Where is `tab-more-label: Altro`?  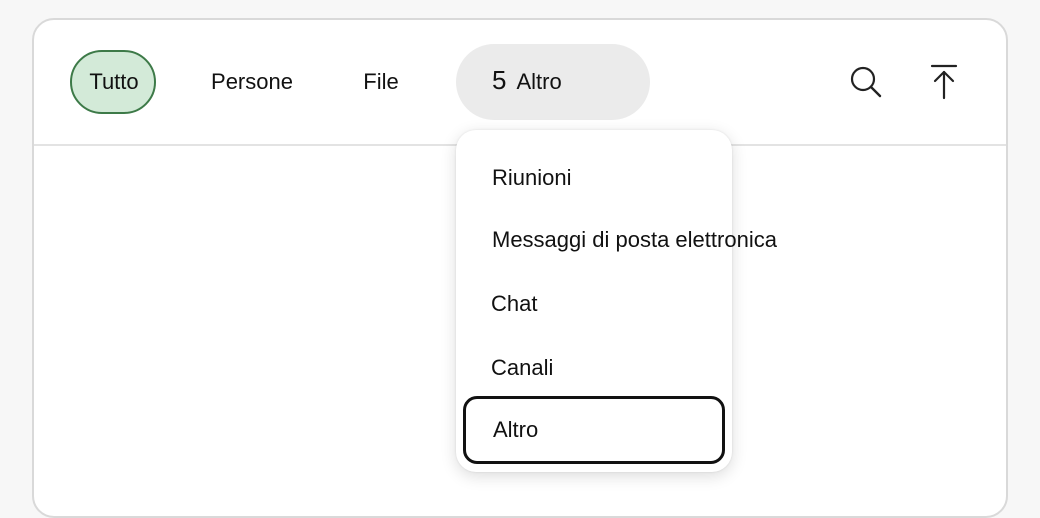 tab-more-label: Altro is located at coordinates (539, 81).